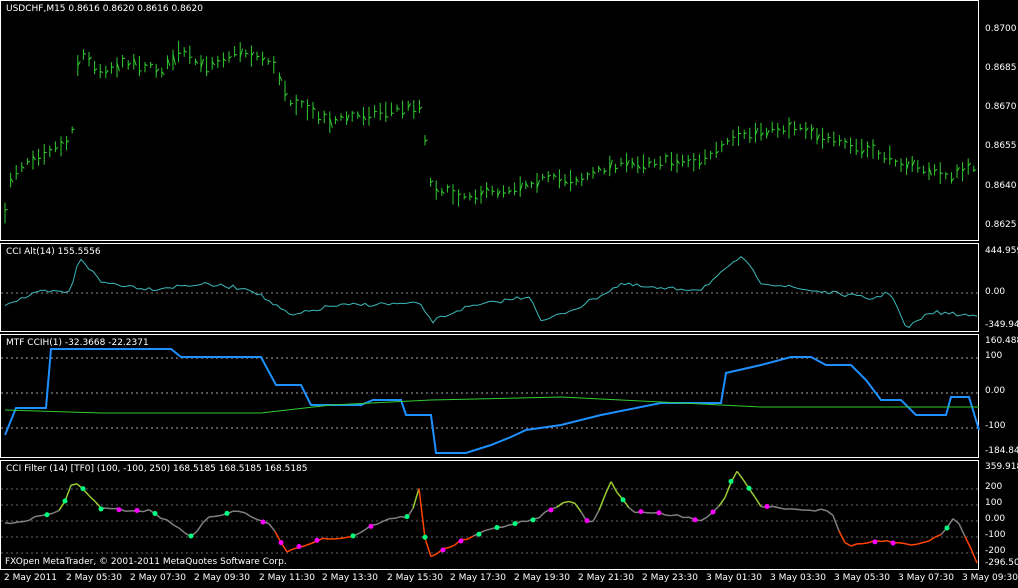  I want to click on time-axis-label: 2 May 23:30, so click(670, 578).